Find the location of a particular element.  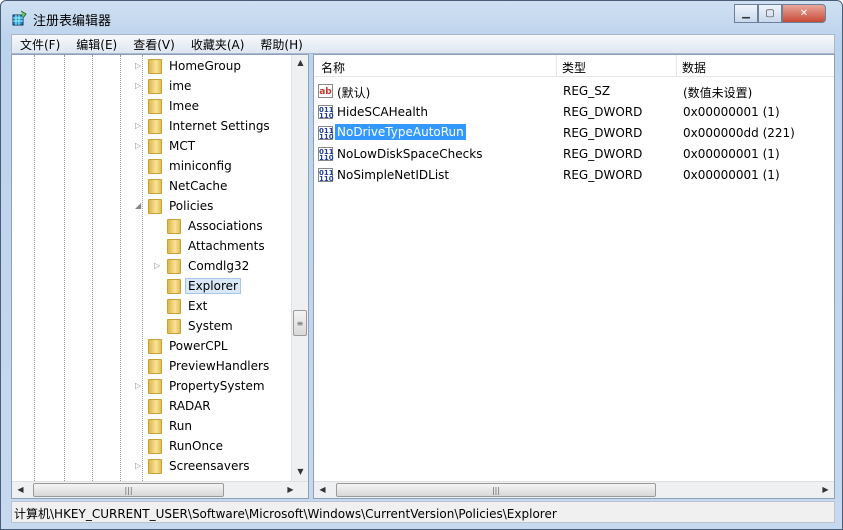

tree-node: Policies is located at coordinates (180, 206).